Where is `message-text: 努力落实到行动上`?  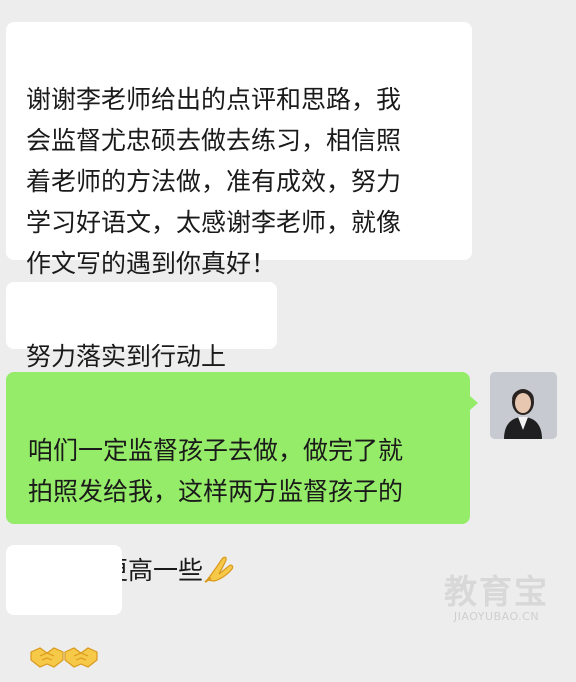 message-text: 努力落实到行动上 is located at coordinates (126, 356).